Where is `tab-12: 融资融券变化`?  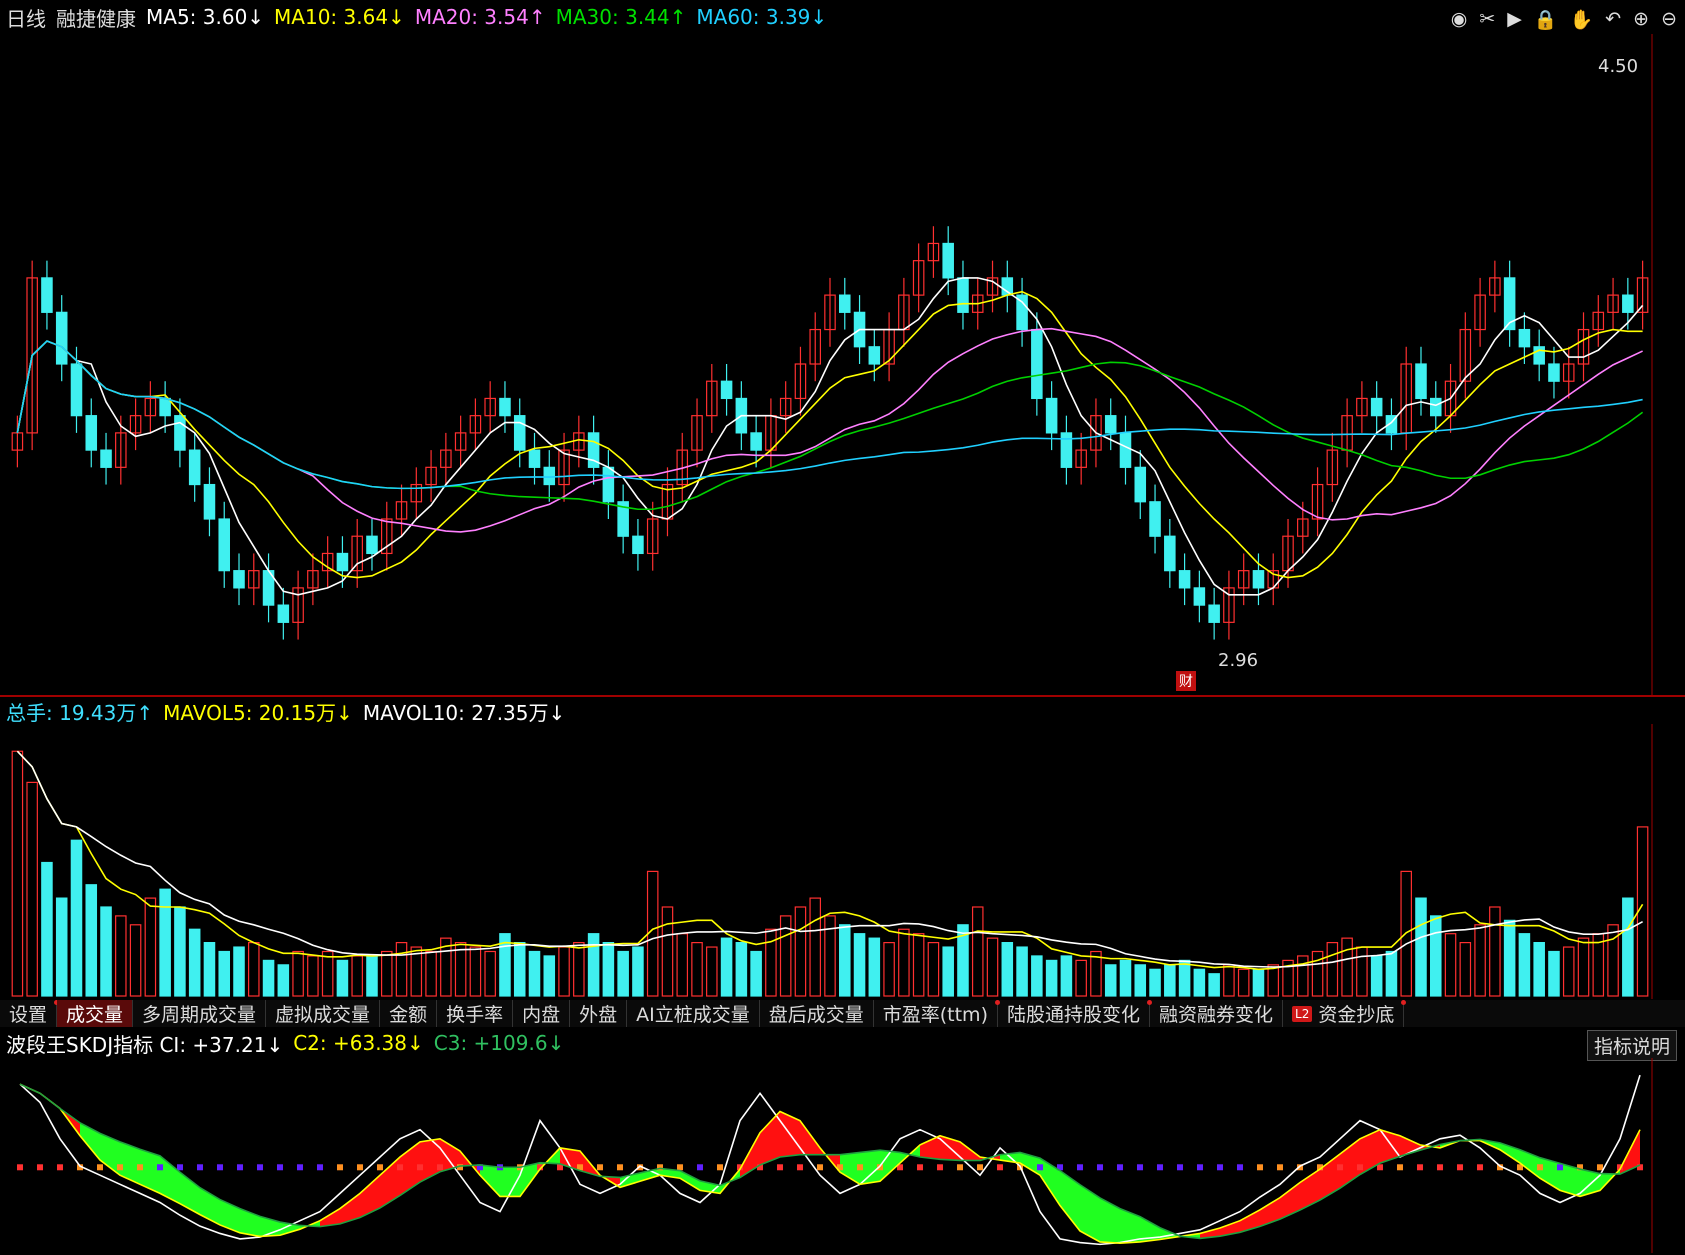 tab-12: 融资融券变化 is located at coordinates (1217, 1013).